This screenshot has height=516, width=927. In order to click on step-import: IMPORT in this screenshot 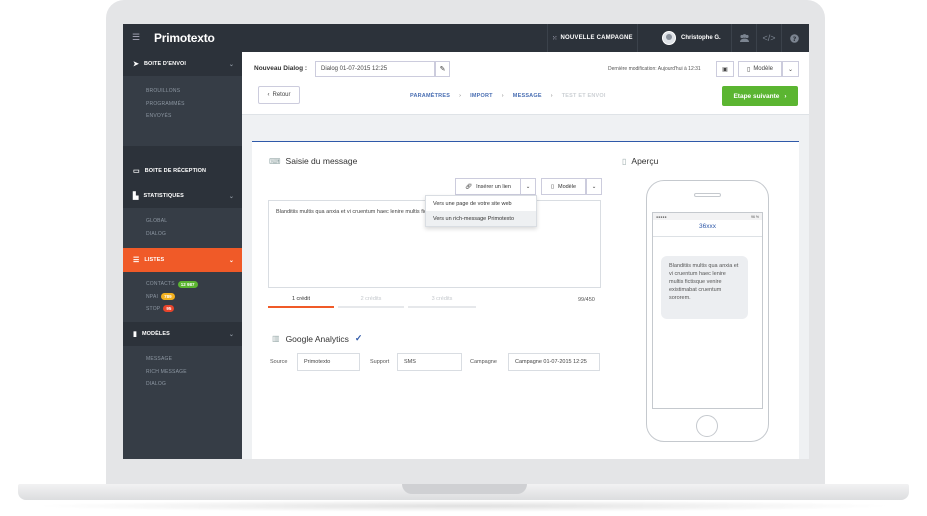, I will do `click(481, 96)`.